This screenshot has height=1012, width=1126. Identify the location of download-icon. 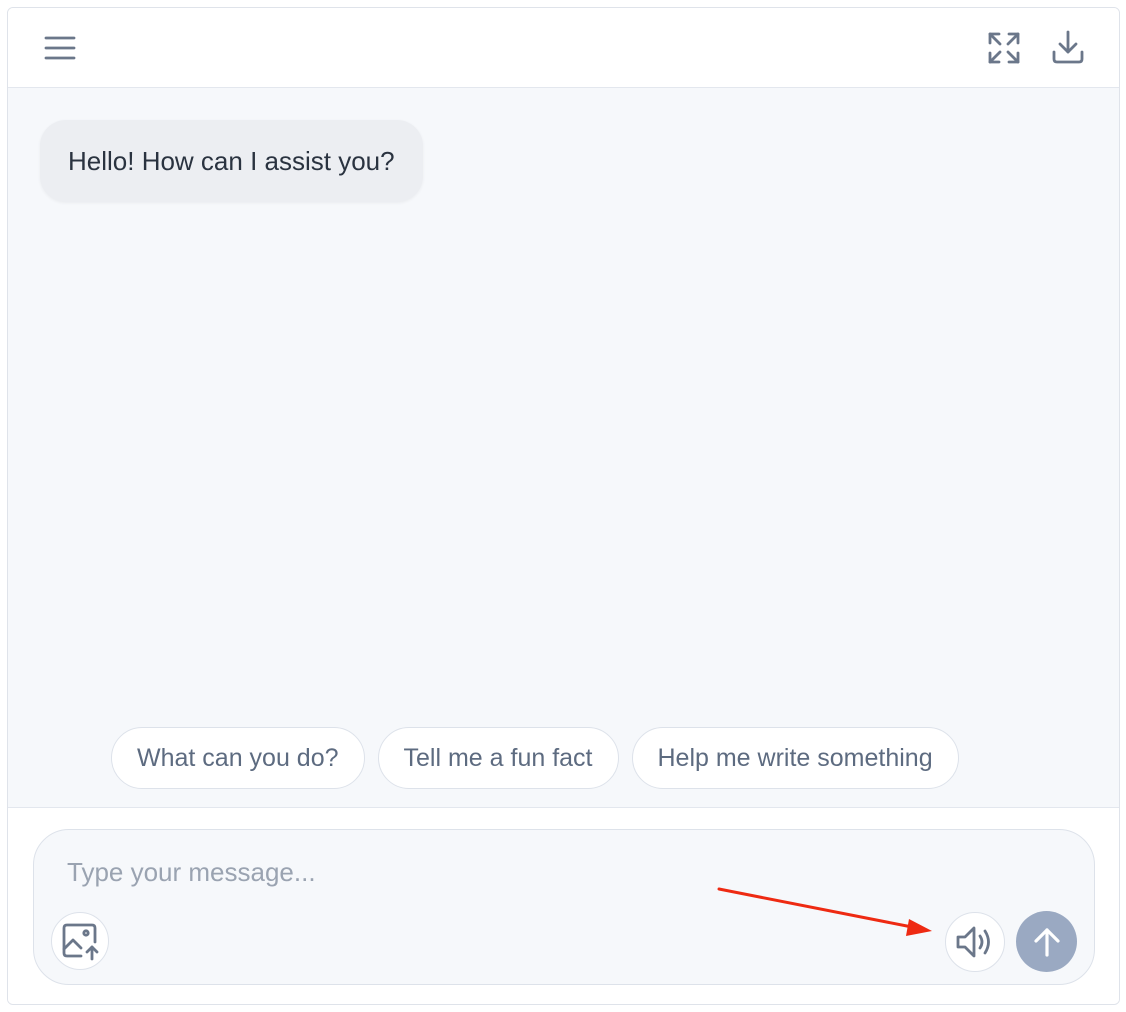
(1068, 47).